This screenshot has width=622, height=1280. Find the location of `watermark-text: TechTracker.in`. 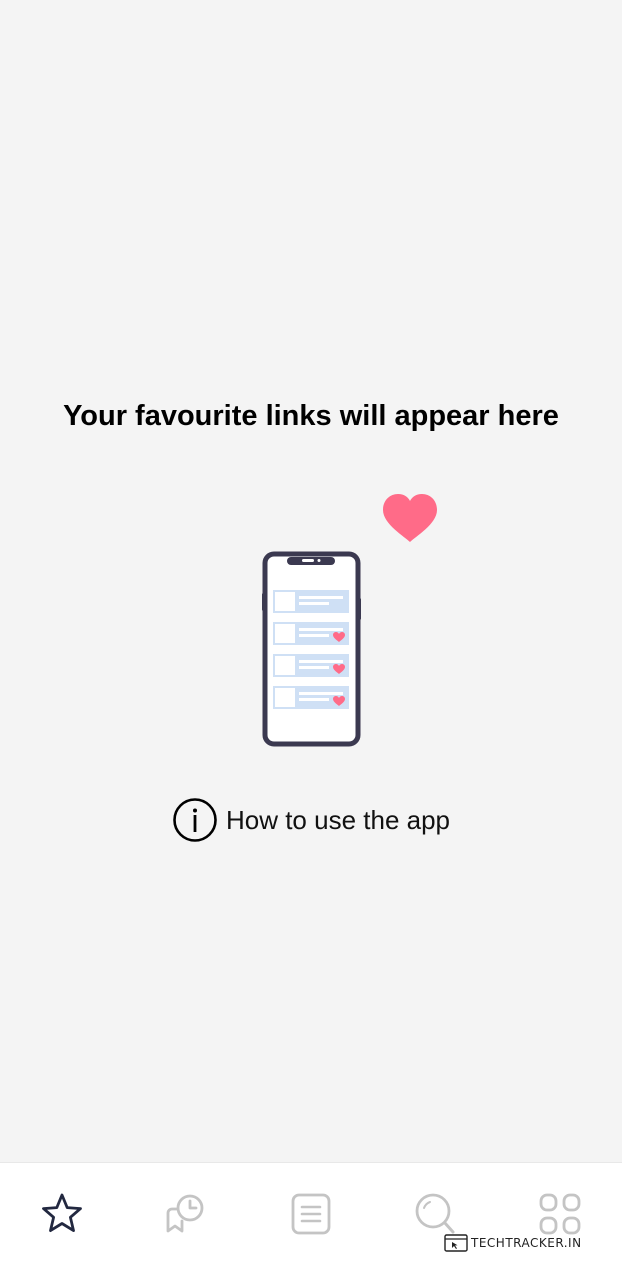

watermark-text: TechTracker.in is located at coordinates (526, 1243).